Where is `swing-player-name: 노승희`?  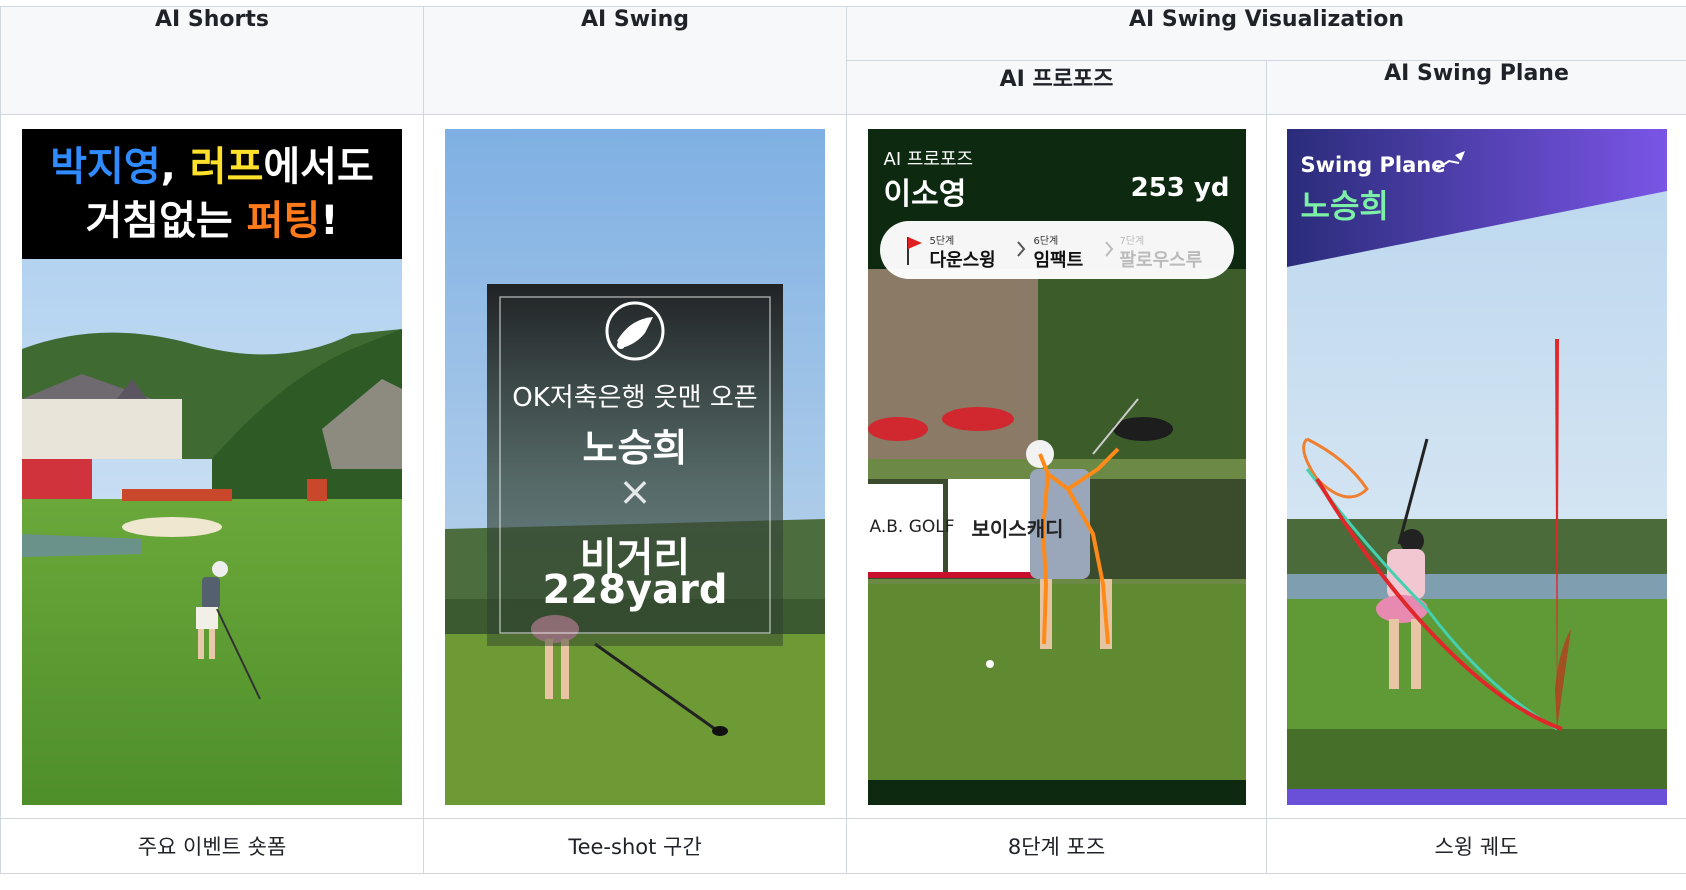
swing-player-name: 노승희 is located at coordinates (635, 447).